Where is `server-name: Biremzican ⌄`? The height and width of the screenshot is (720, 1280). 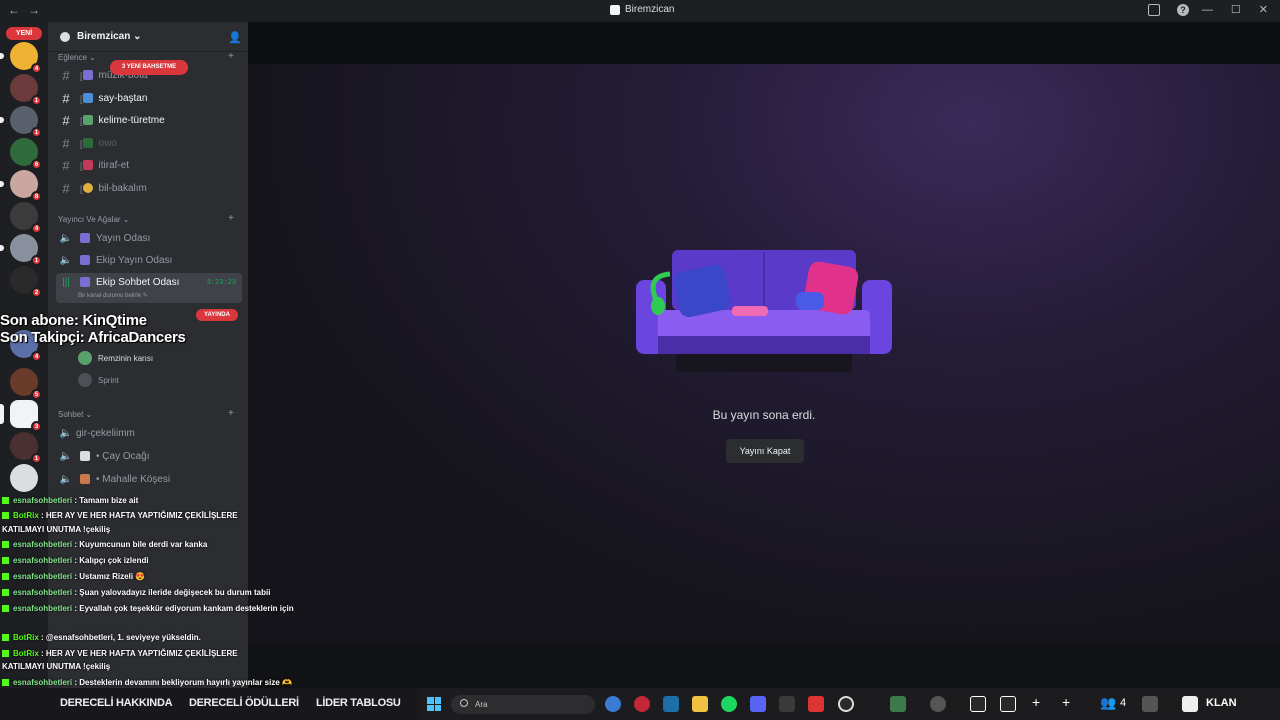 server-name: Biremzican ⌄ is located at coordinates (109, 36).